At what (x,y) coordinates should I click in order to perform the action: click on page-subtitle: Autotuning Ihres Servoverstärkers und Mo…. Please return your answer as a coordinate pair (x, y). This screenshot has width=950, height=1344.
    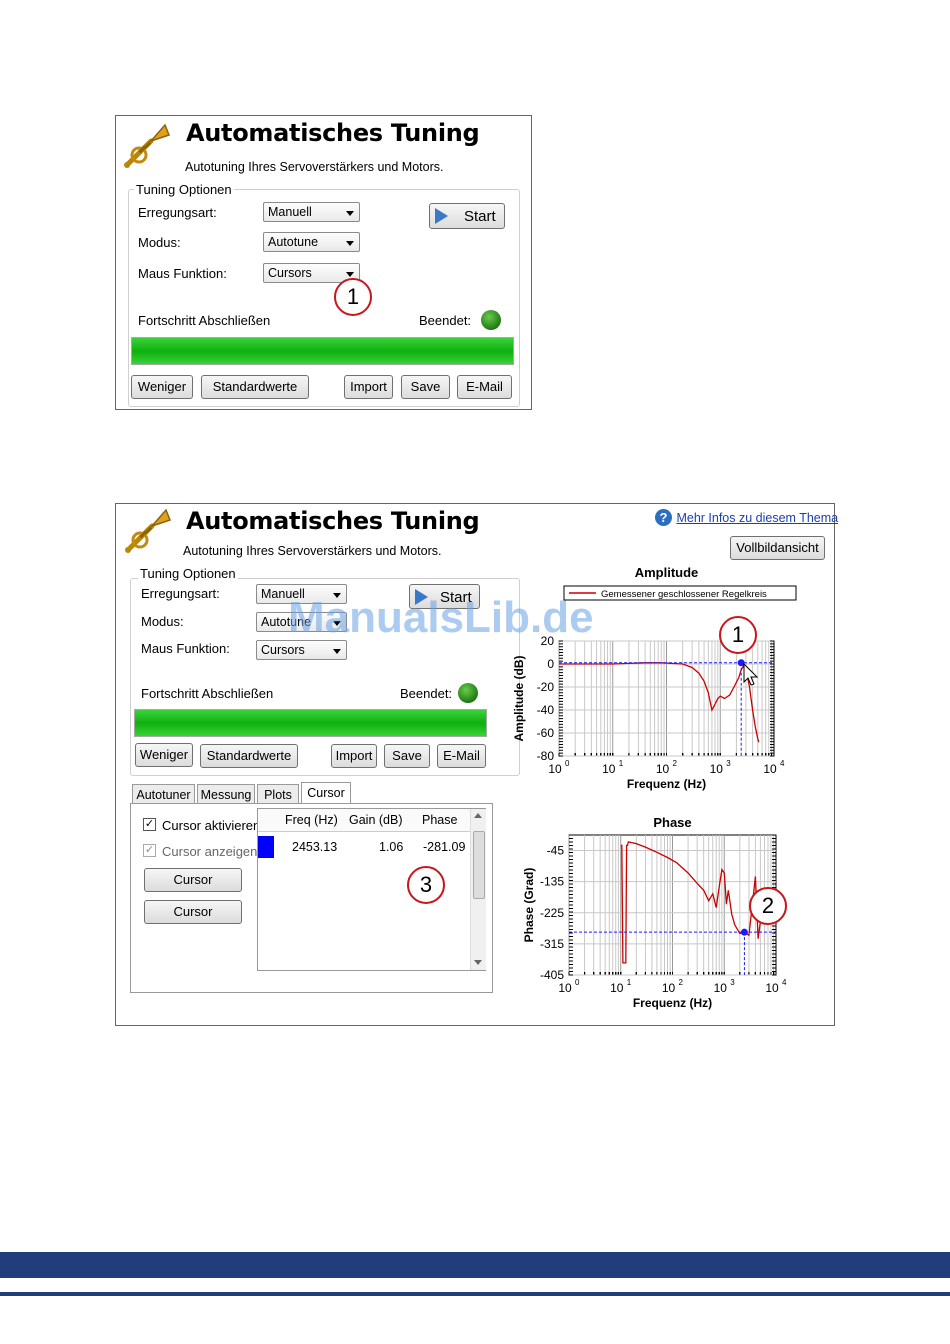
    Looking at the image, I should click on (312, 551).